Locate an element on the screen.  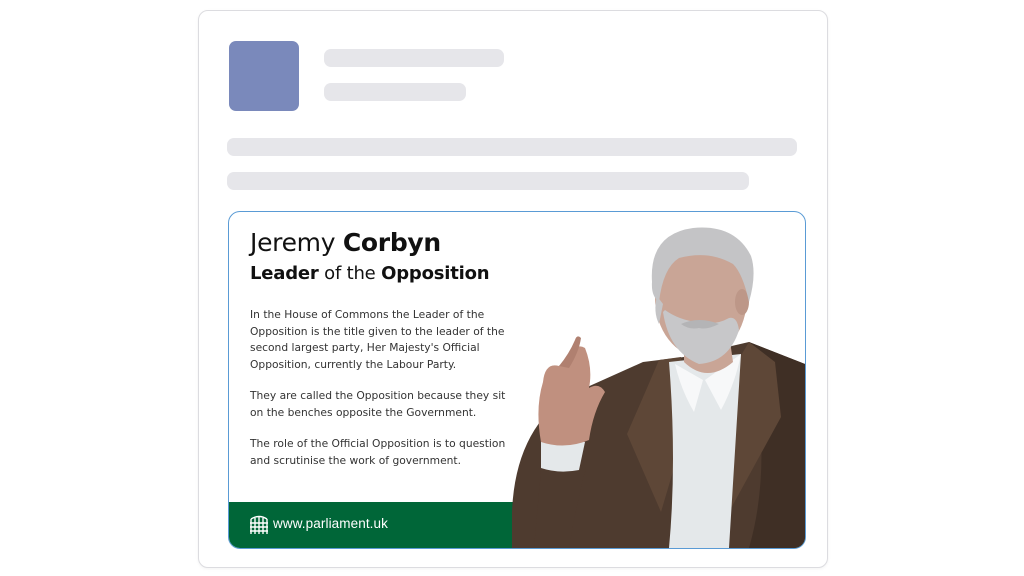
skeleton-subtitle-line is located at coordinates (395, 92).